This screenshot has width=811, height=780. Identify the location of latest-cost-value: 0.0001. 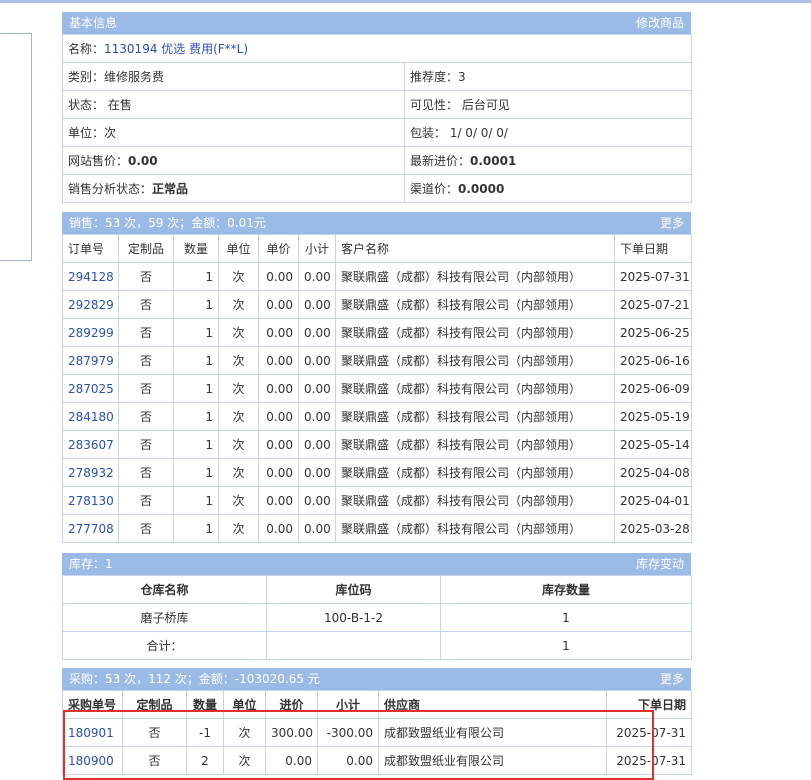
(493, 161).